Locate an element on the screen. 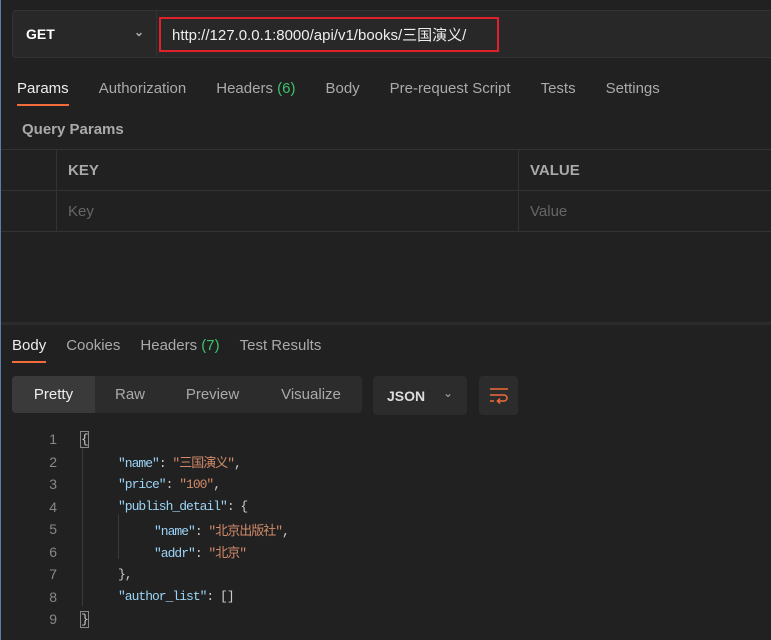 The height and width of the screenshot is (640, 771). tab-body: Body is located at coordinates (342, 88).